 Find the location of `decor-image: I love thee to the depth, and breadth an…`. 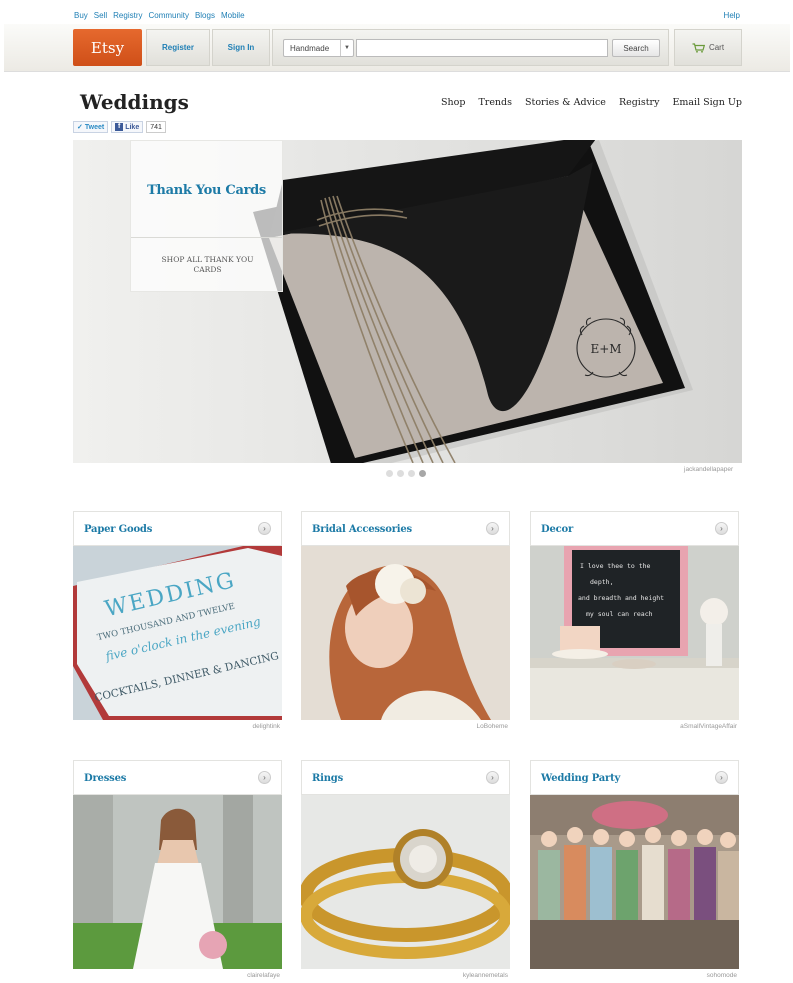

decor-image: I love thee to the depth, and breadth an… is located at coordinates (634, 633).